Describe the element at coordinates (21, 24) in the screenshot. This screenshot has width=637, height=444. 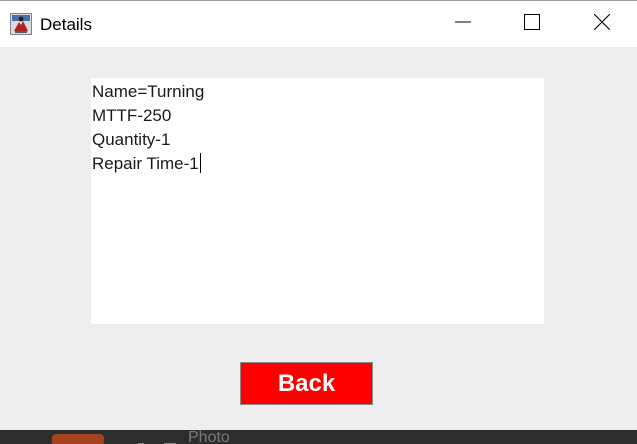
I see `java-app-icon` at that location.